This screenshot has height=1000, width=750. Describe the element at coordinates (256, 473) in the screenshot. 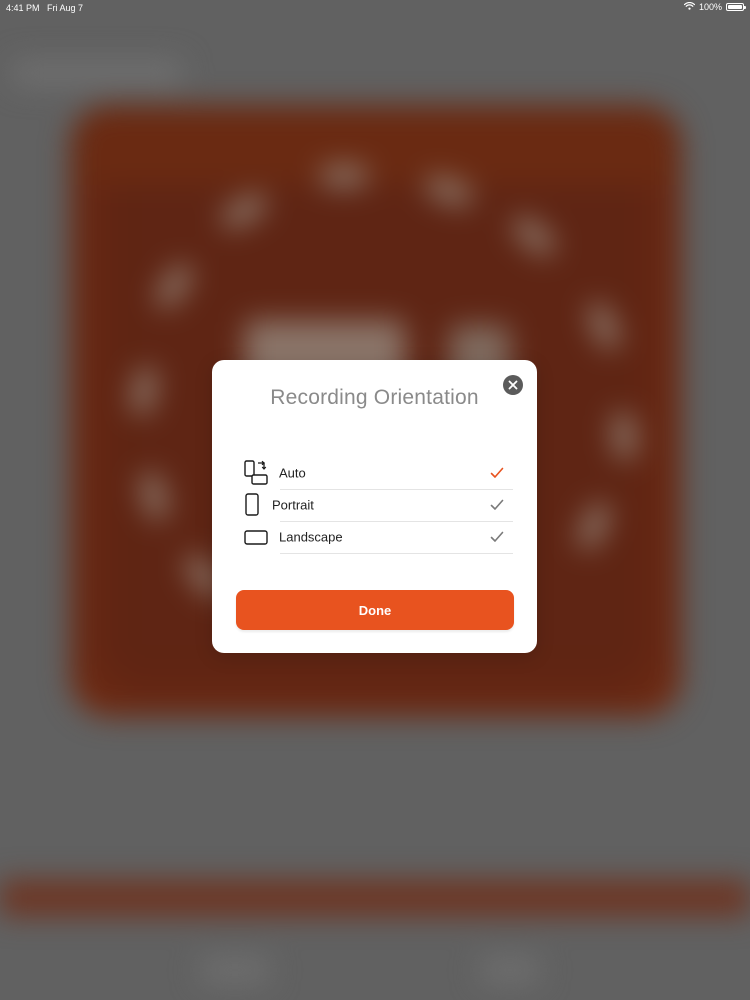

I see `auto-rotate-icon` at that location.